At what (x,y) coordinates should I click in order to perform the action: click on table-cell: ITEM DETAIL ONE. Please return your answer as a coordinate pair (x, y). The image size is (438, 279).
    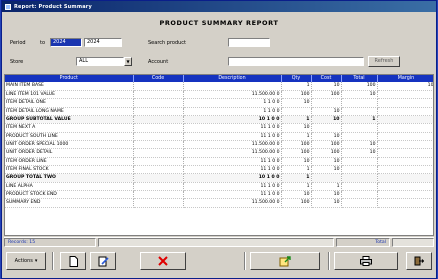
    Looking at the image, I should click on (69, 103).